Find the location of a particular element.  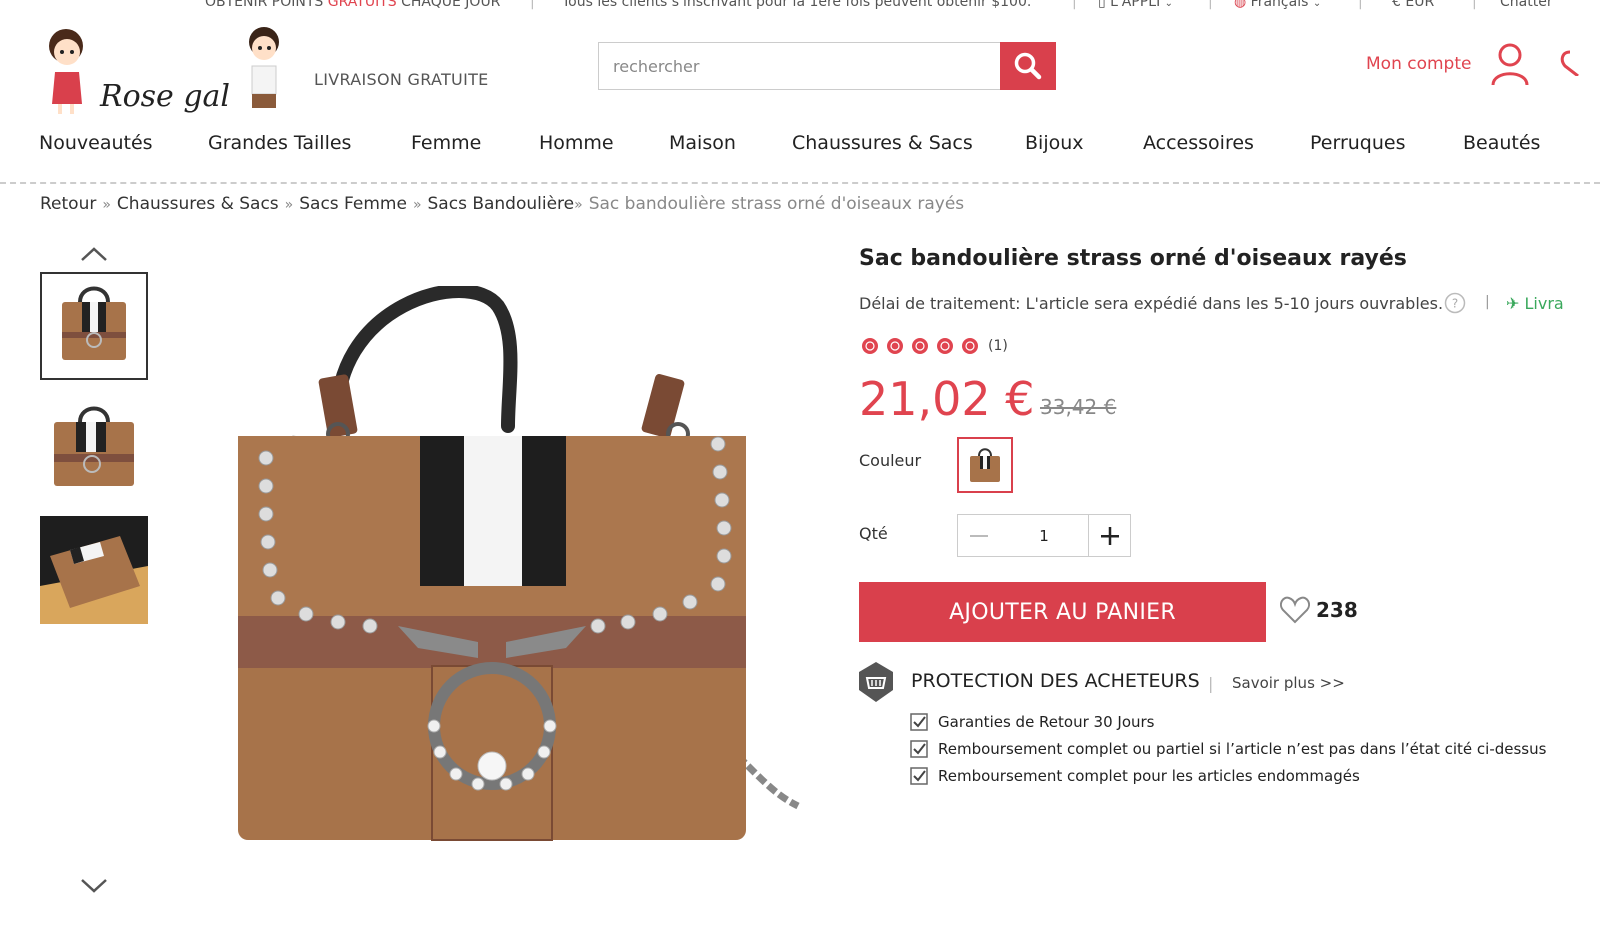

heart-icon is located at coordinates (1295, 610).